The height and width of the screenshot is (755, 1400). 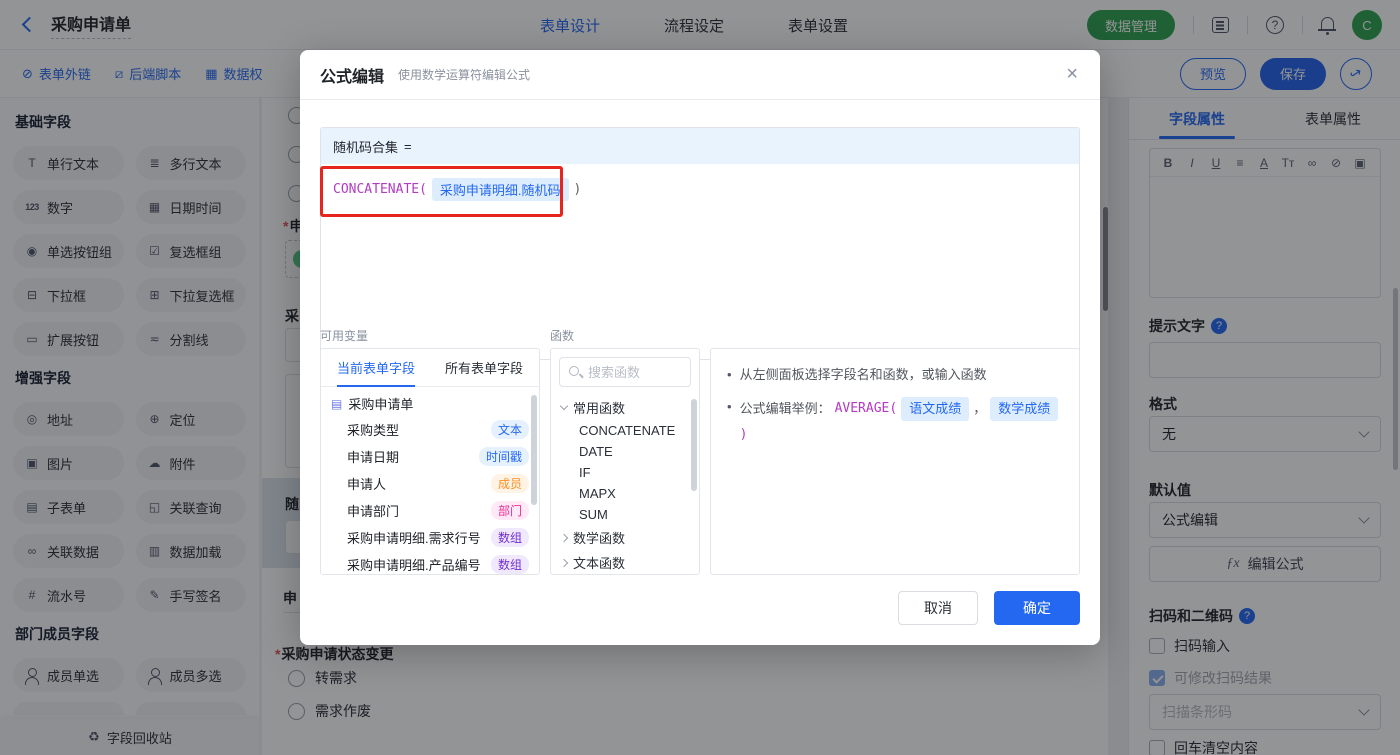 What do you see at coordinates (895, 421) in the screenshot?
I see `tip-line-2: • 公式编辑举例： AVERAGE( 语文成绩 ， 数学成绩 )` at bounding box center [895, 421].